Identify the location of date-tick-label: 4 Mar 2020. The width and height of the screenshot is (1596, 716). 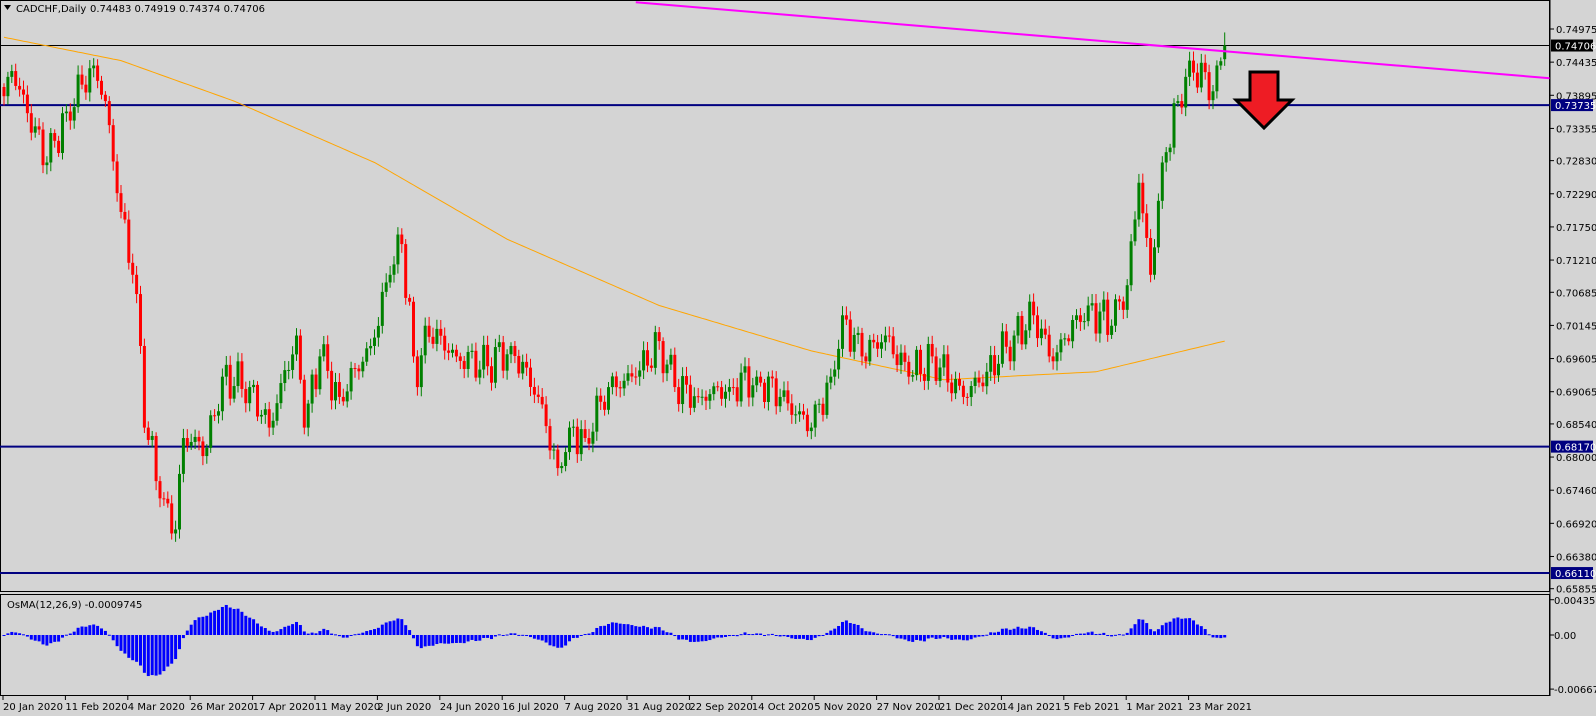
(156, 707).